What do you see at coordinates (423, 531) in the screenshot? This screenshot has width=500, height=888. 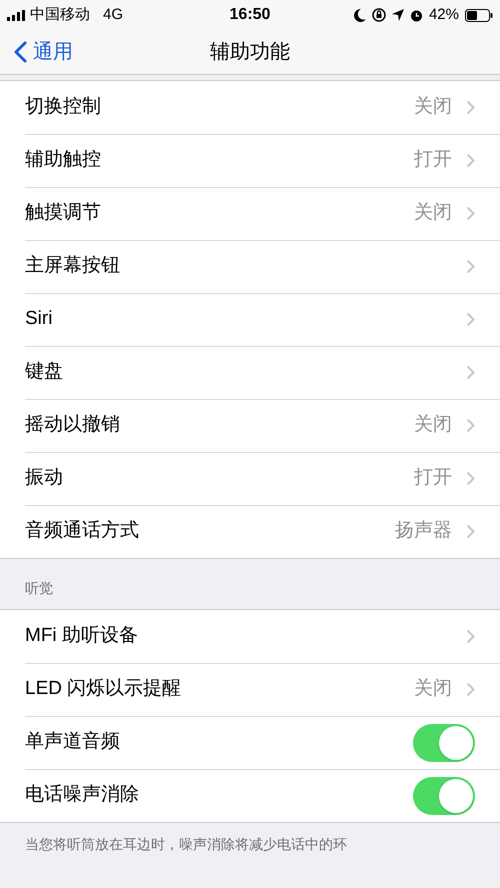 I see `row-value: 扬声器` at bounding box center [423, 531].